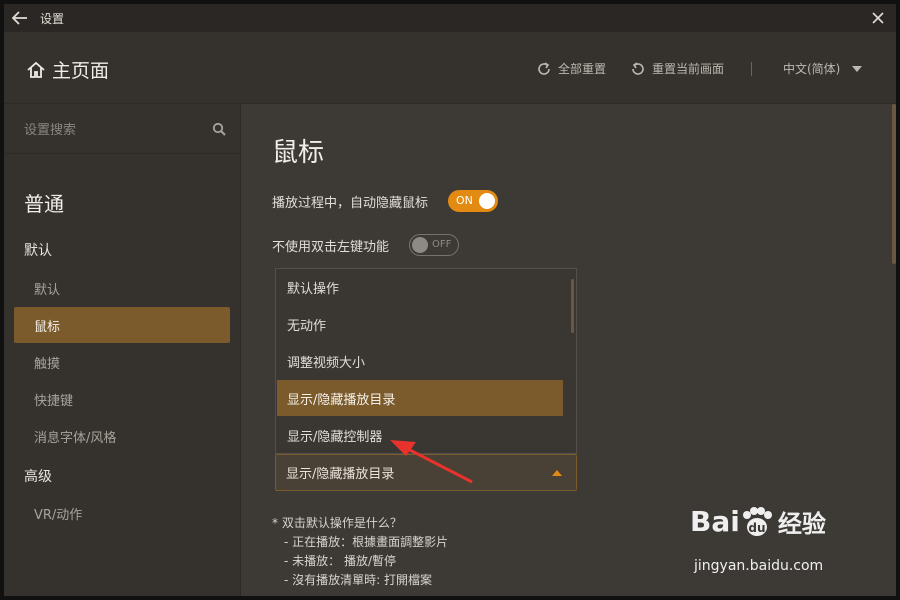  I want to click on paw-icon: du, so click(757, 521).